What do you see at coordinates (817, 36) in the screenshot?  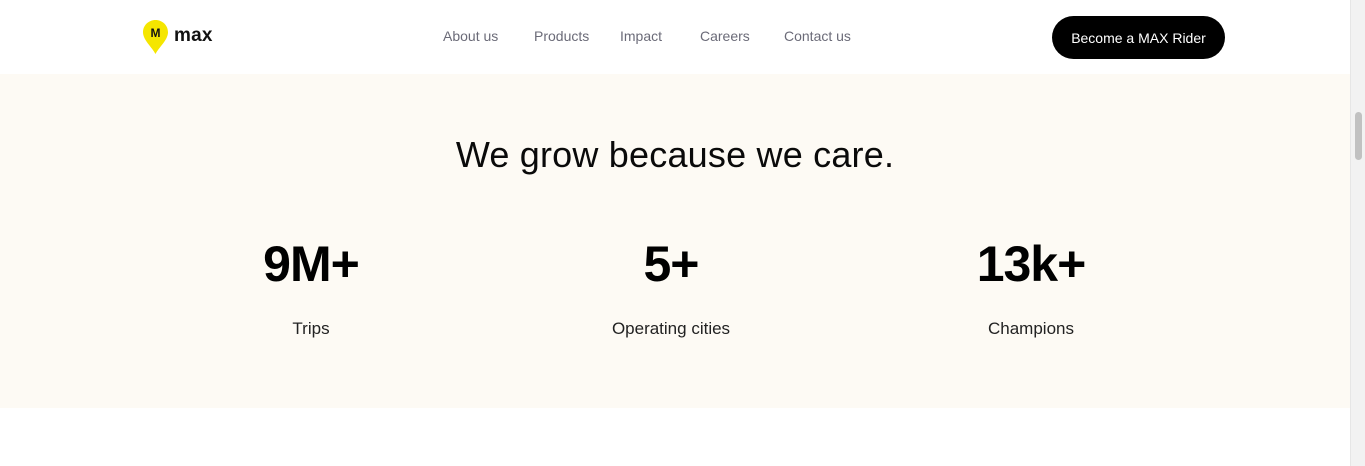 I see `nav-contact-us: Contact us` at bounding box center [817, 36].